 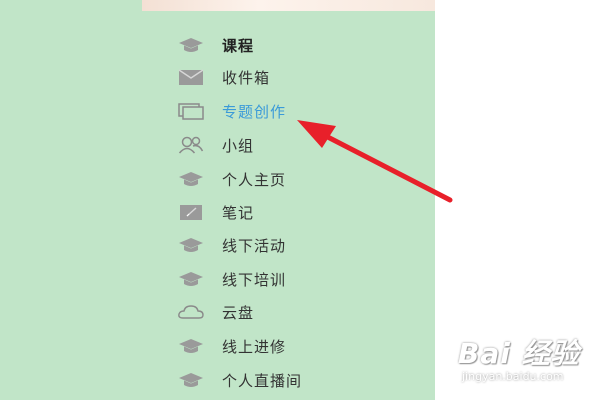 I want to click on baidu-jingyan-watermark: Bai 经验 jingyan.baidu.com, so click(x=525, y=365).